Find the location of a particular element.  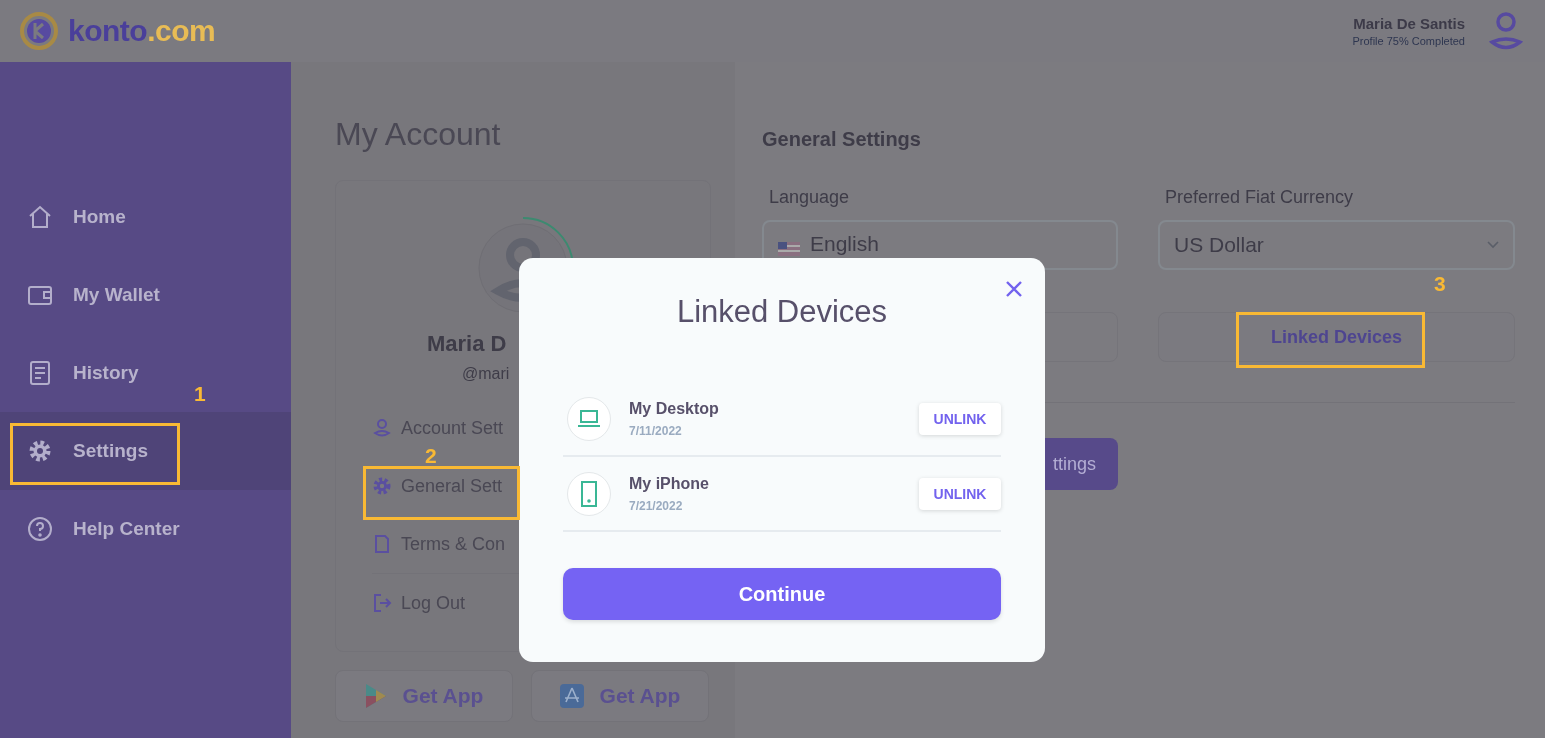

sidebar-item: History is located at coordinates (74, 373).